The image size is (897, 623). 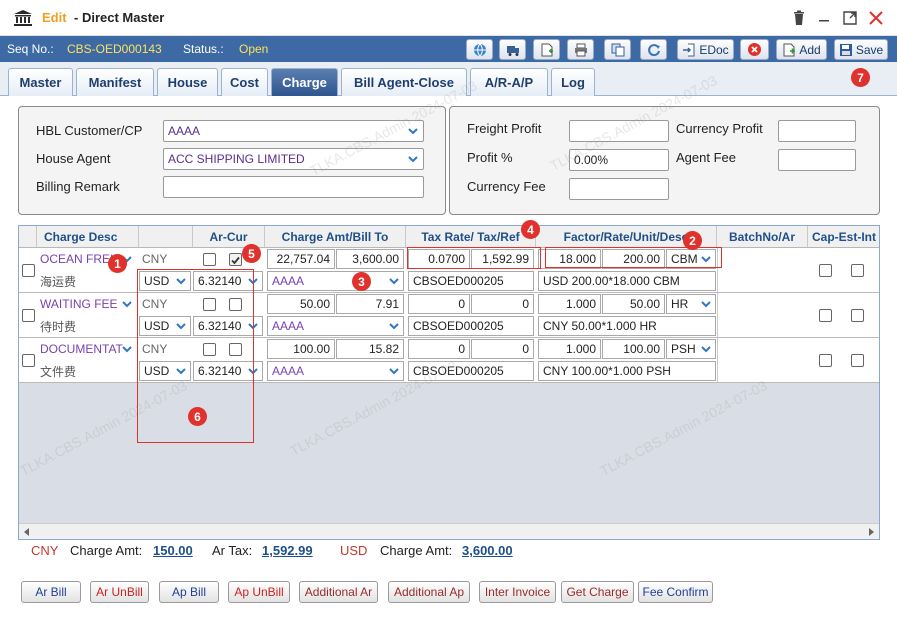 What do you see at coordinates (619, 160) in the screenshot?
I see `profit-pct-input: 0.00%` at bounding box center [619, 160].